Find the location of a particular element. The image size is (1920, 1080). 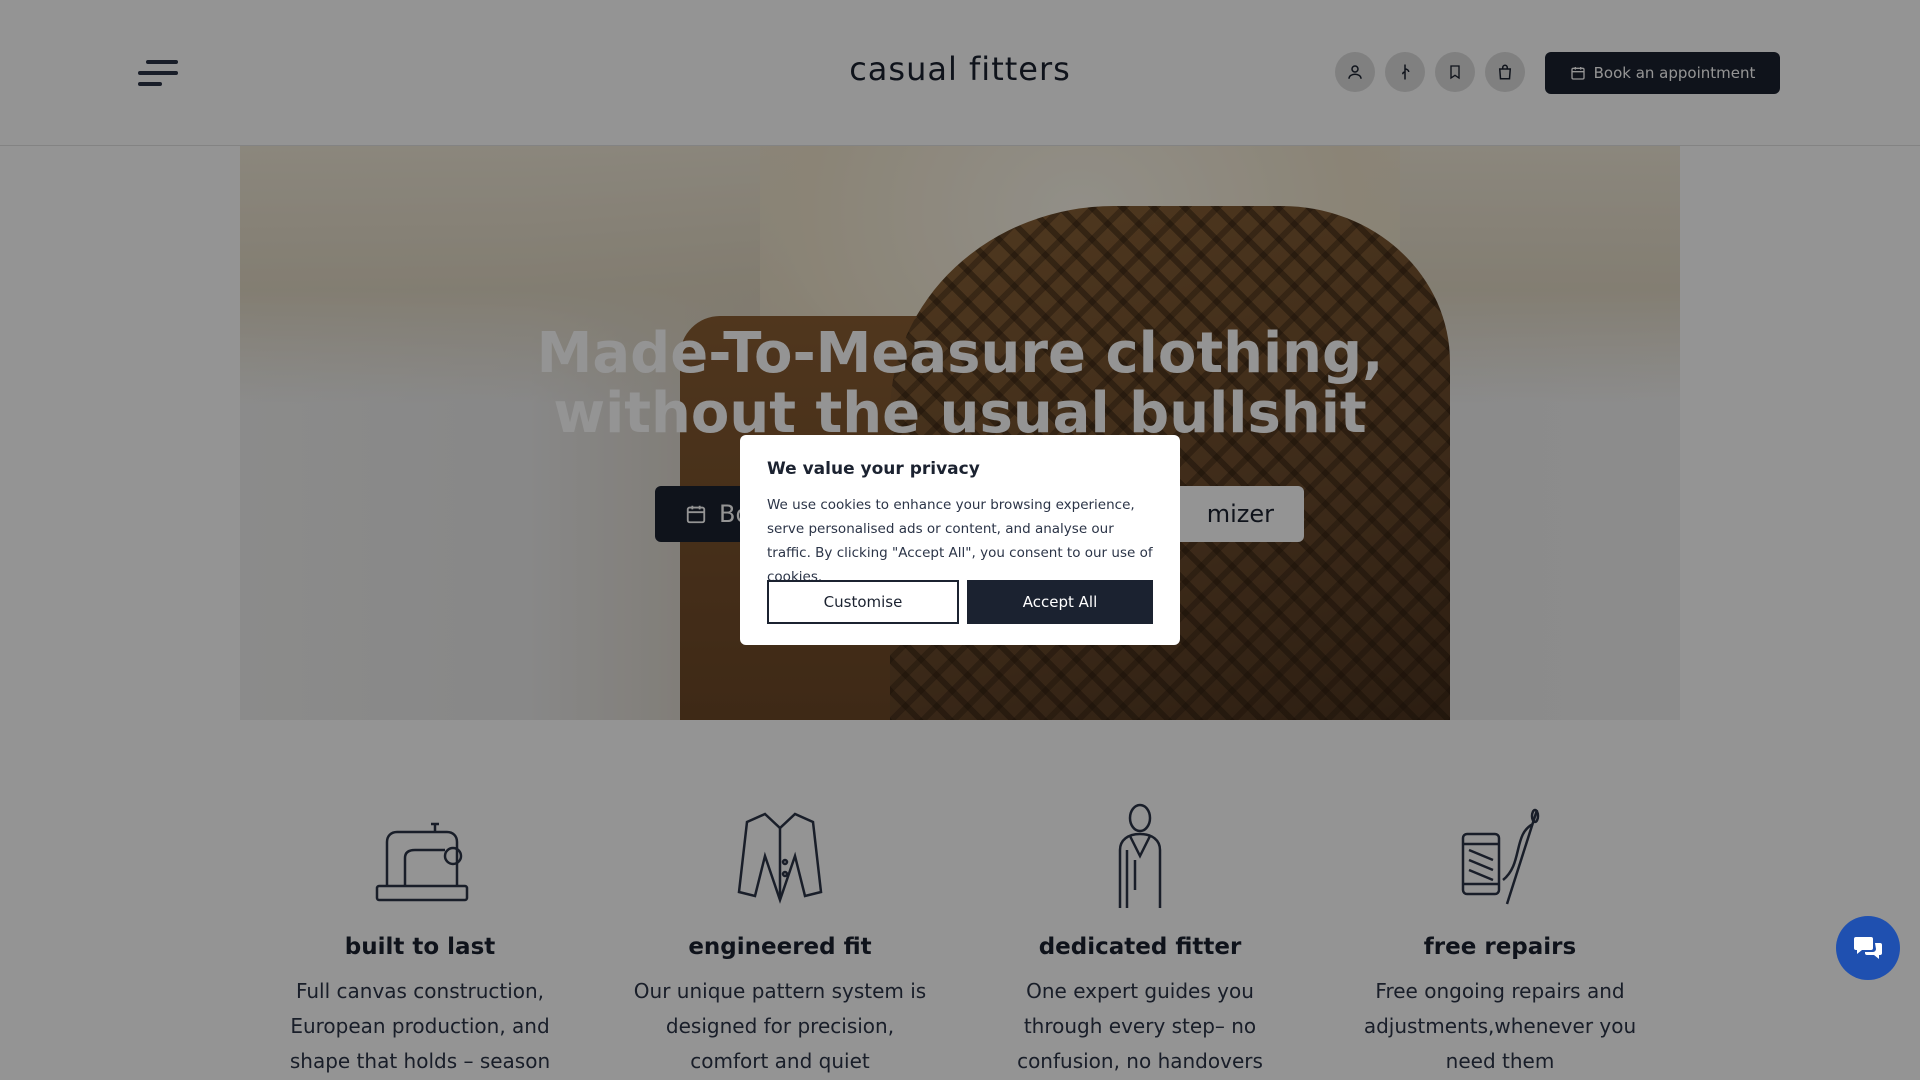

chat-bubbles-icon is located at coordinates (1868, 948).